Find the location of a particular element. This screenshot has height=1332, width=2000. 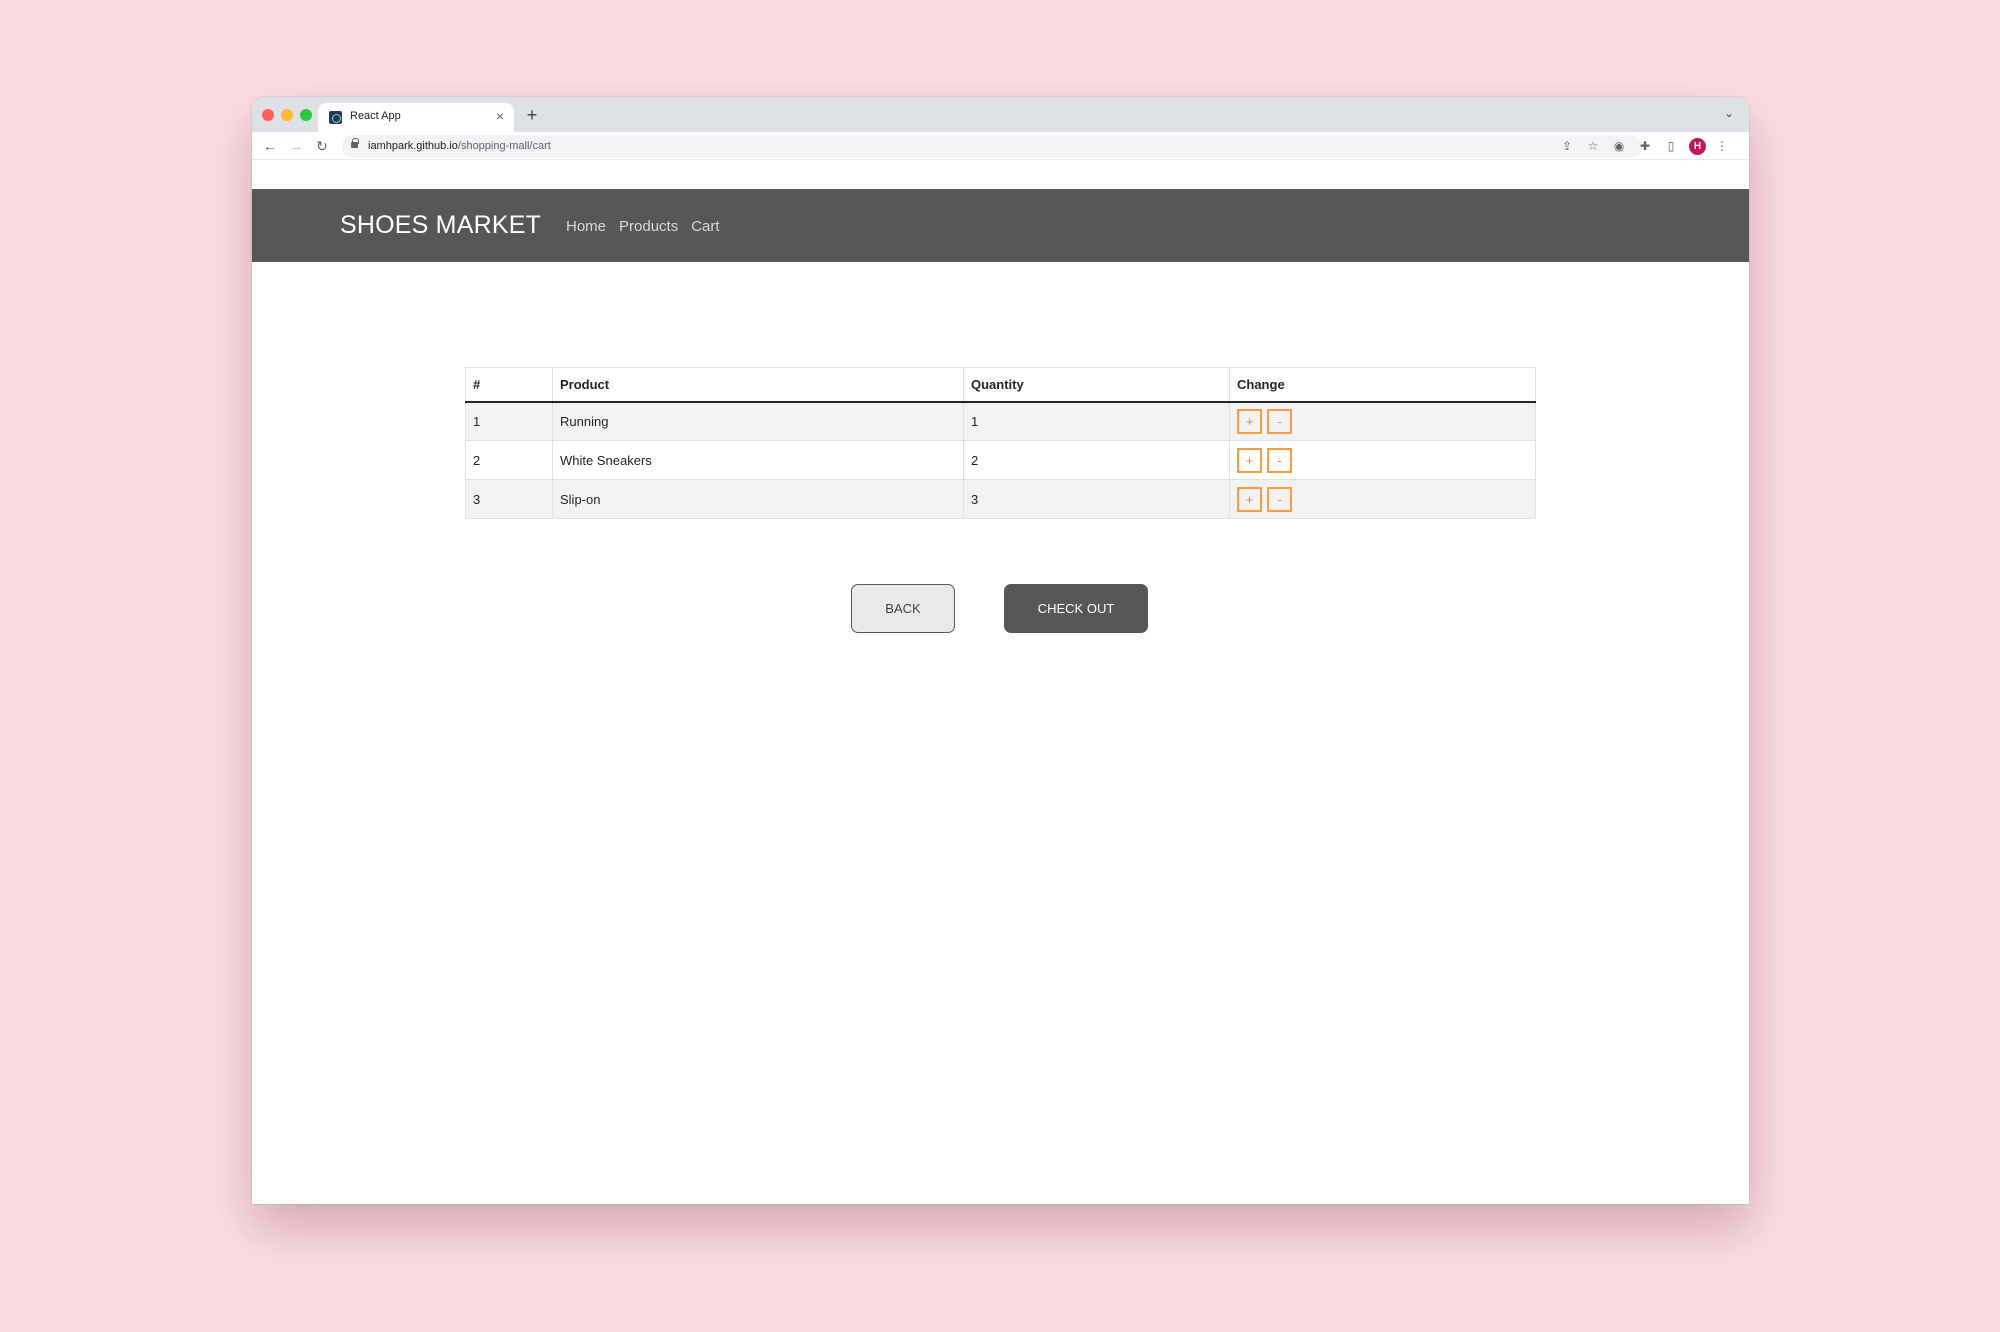

table-row: 2 White Sneakers 2 + - is located at coordinates (1000, 460).